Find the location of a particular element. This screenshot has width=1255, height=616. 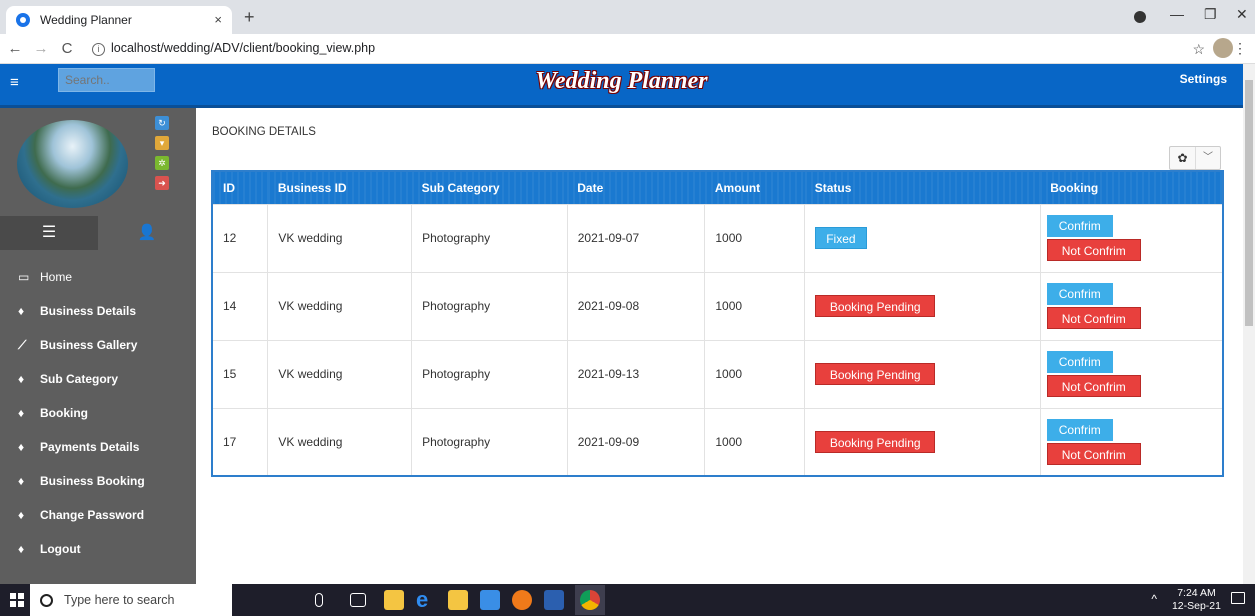

list-icon: ☰ is located at coordinates (49, 232).